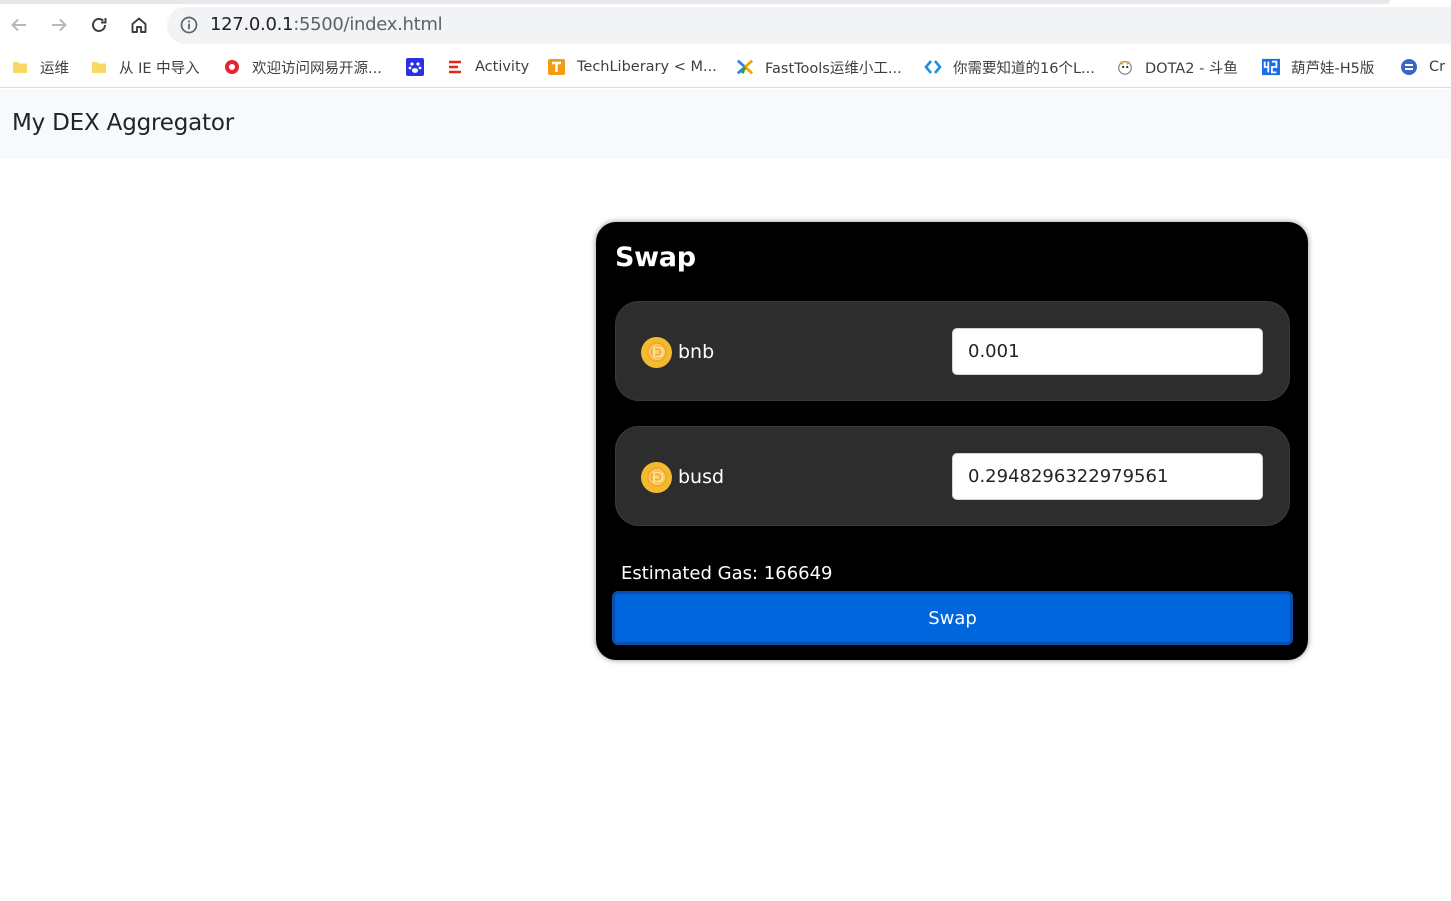  I want to click on swap-button: Swap, so click(952, 618).